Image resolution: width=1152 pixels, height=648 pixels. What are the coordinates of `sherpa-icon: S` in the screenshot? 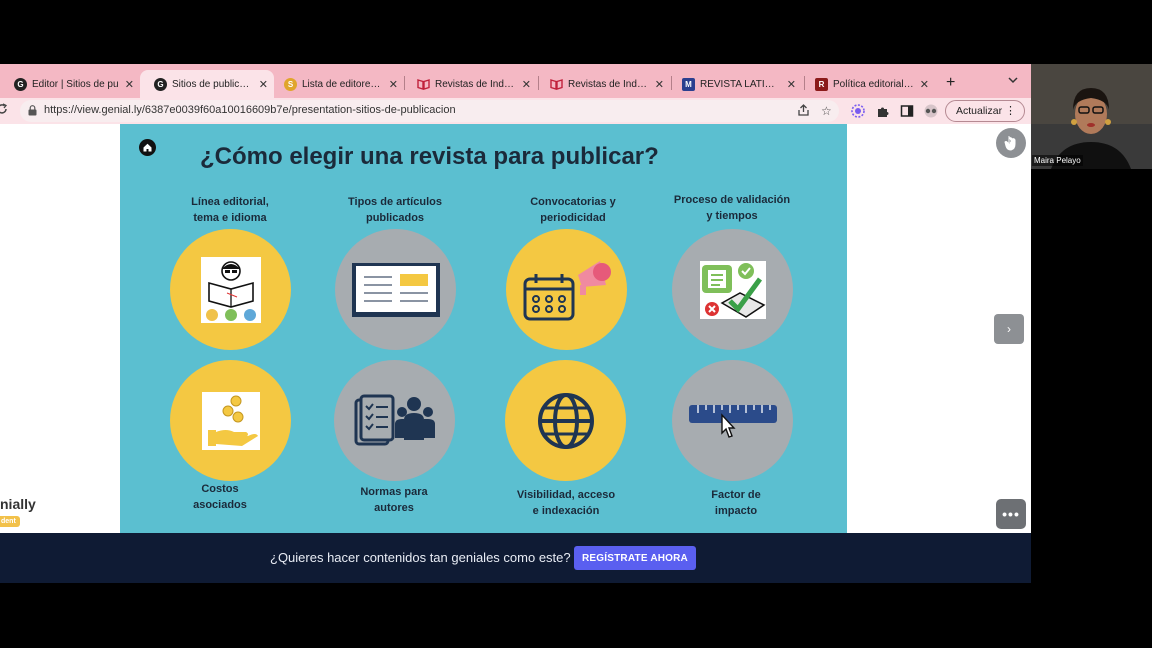 It's located at (290, 84).